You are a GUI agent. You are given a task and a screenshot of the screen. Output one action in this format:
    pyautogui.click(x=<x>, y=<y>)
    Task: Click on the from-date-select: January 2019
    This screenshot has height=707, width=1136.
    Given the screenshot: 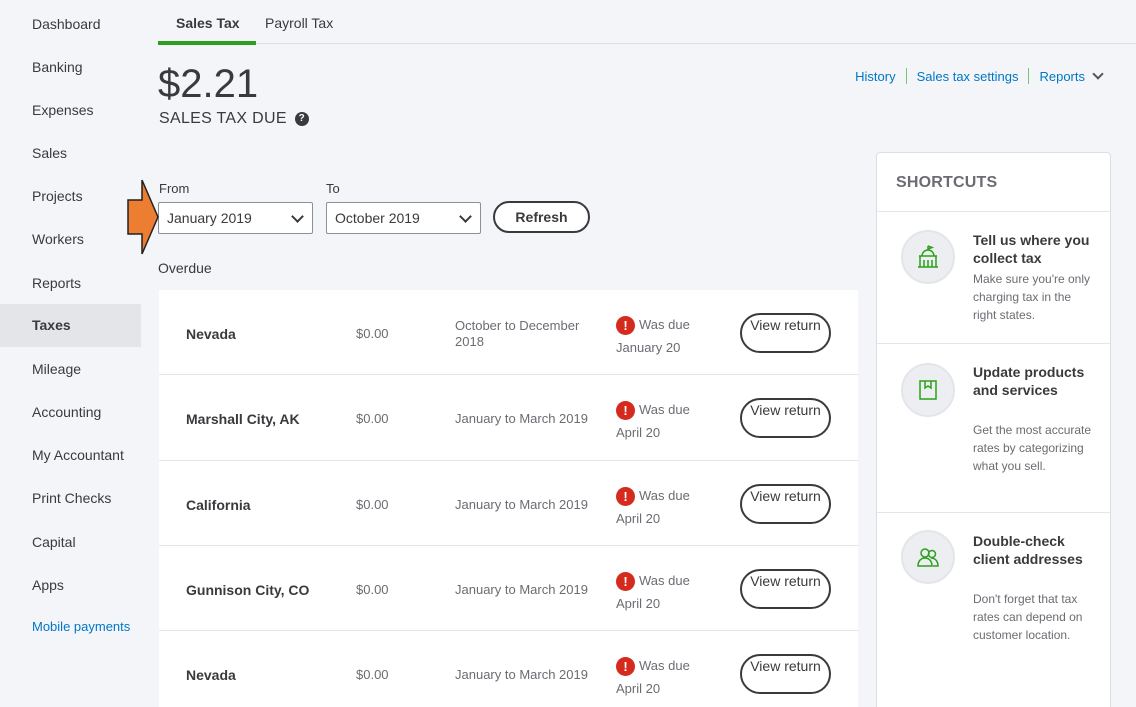 What is the action you would take?
    pyautogui.click(x=235, y=218)
    